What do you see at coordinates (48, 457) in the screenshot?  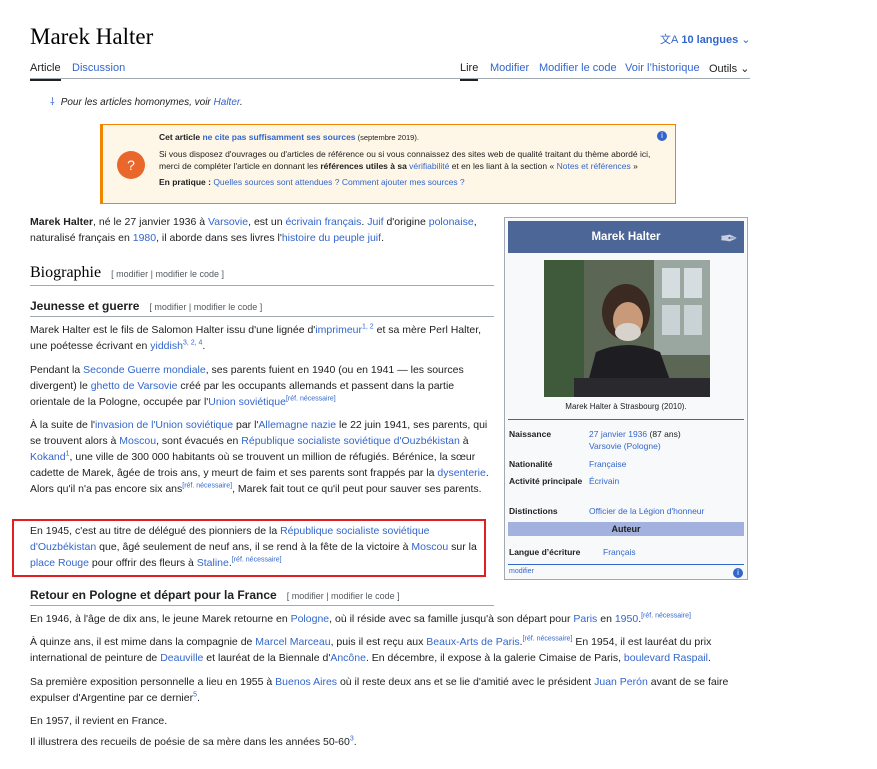 I see `link-kokand: Kokand` at bounding box center [48, 457].